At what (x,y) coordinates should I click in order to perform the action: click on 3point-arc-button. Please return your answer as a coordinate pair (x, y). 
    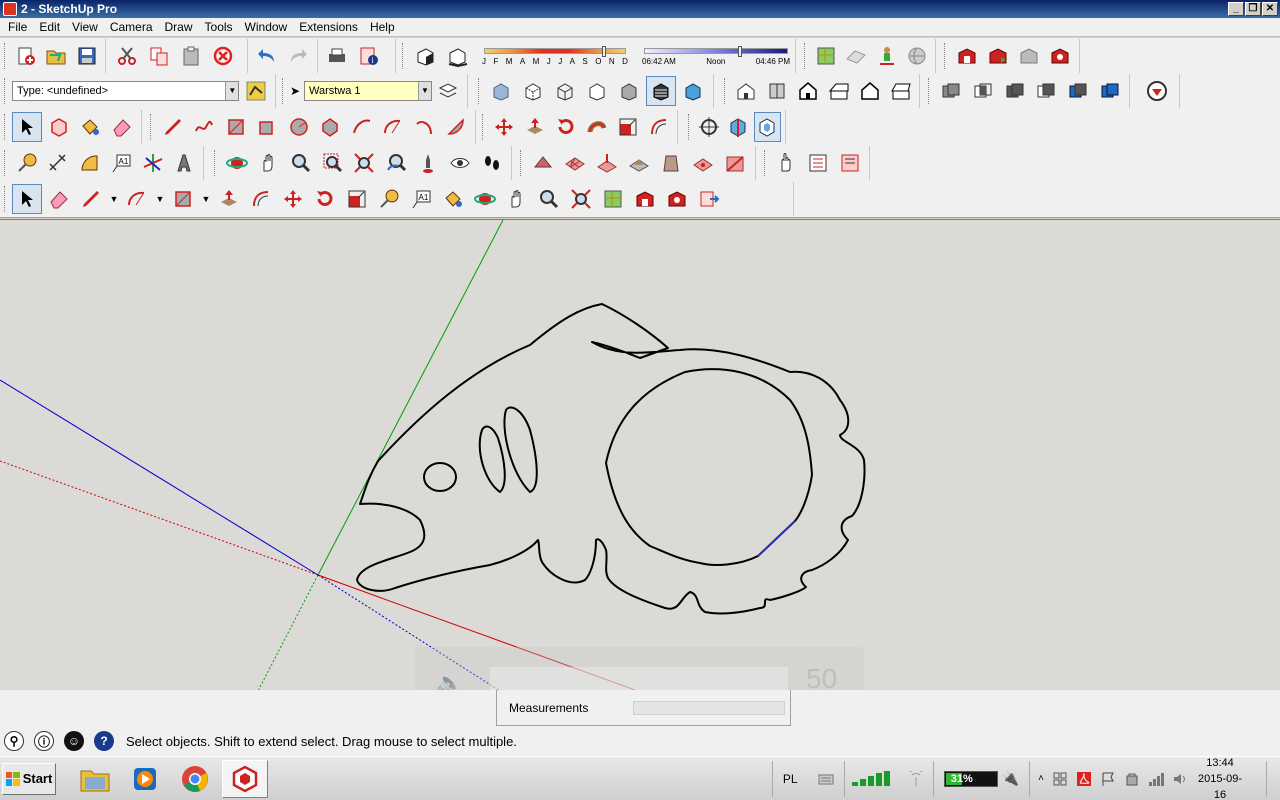
    Looking at the image, I should click on (425, 127).